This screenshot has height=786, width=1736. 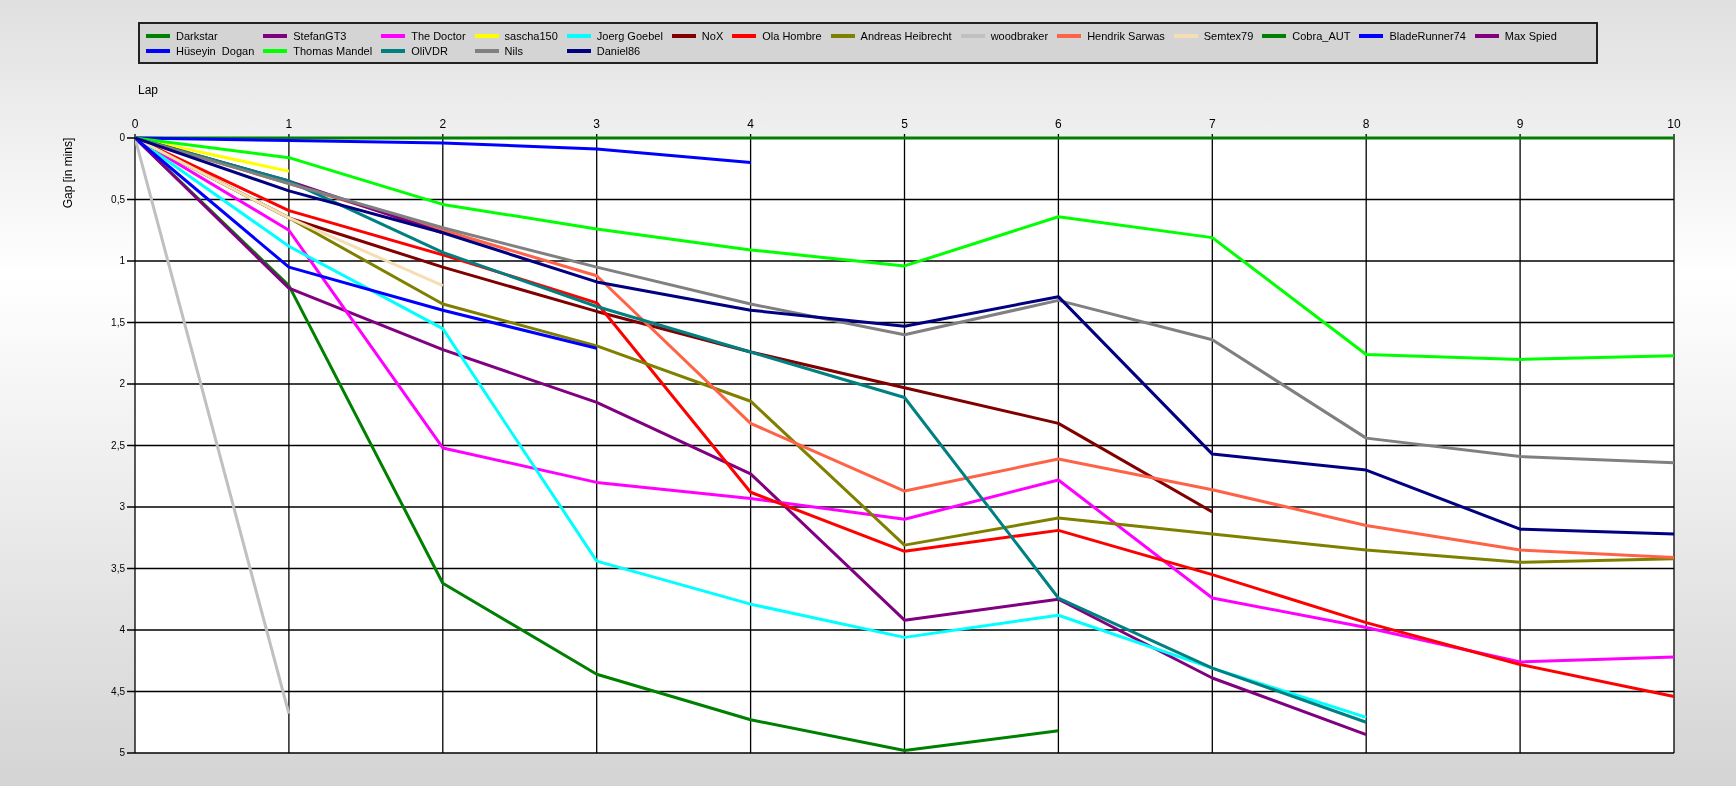 What do you see at coordinates (1228, 35) in the screenshot?
I see `legend-label: Semtex79` at bounding box center [1228, 35].